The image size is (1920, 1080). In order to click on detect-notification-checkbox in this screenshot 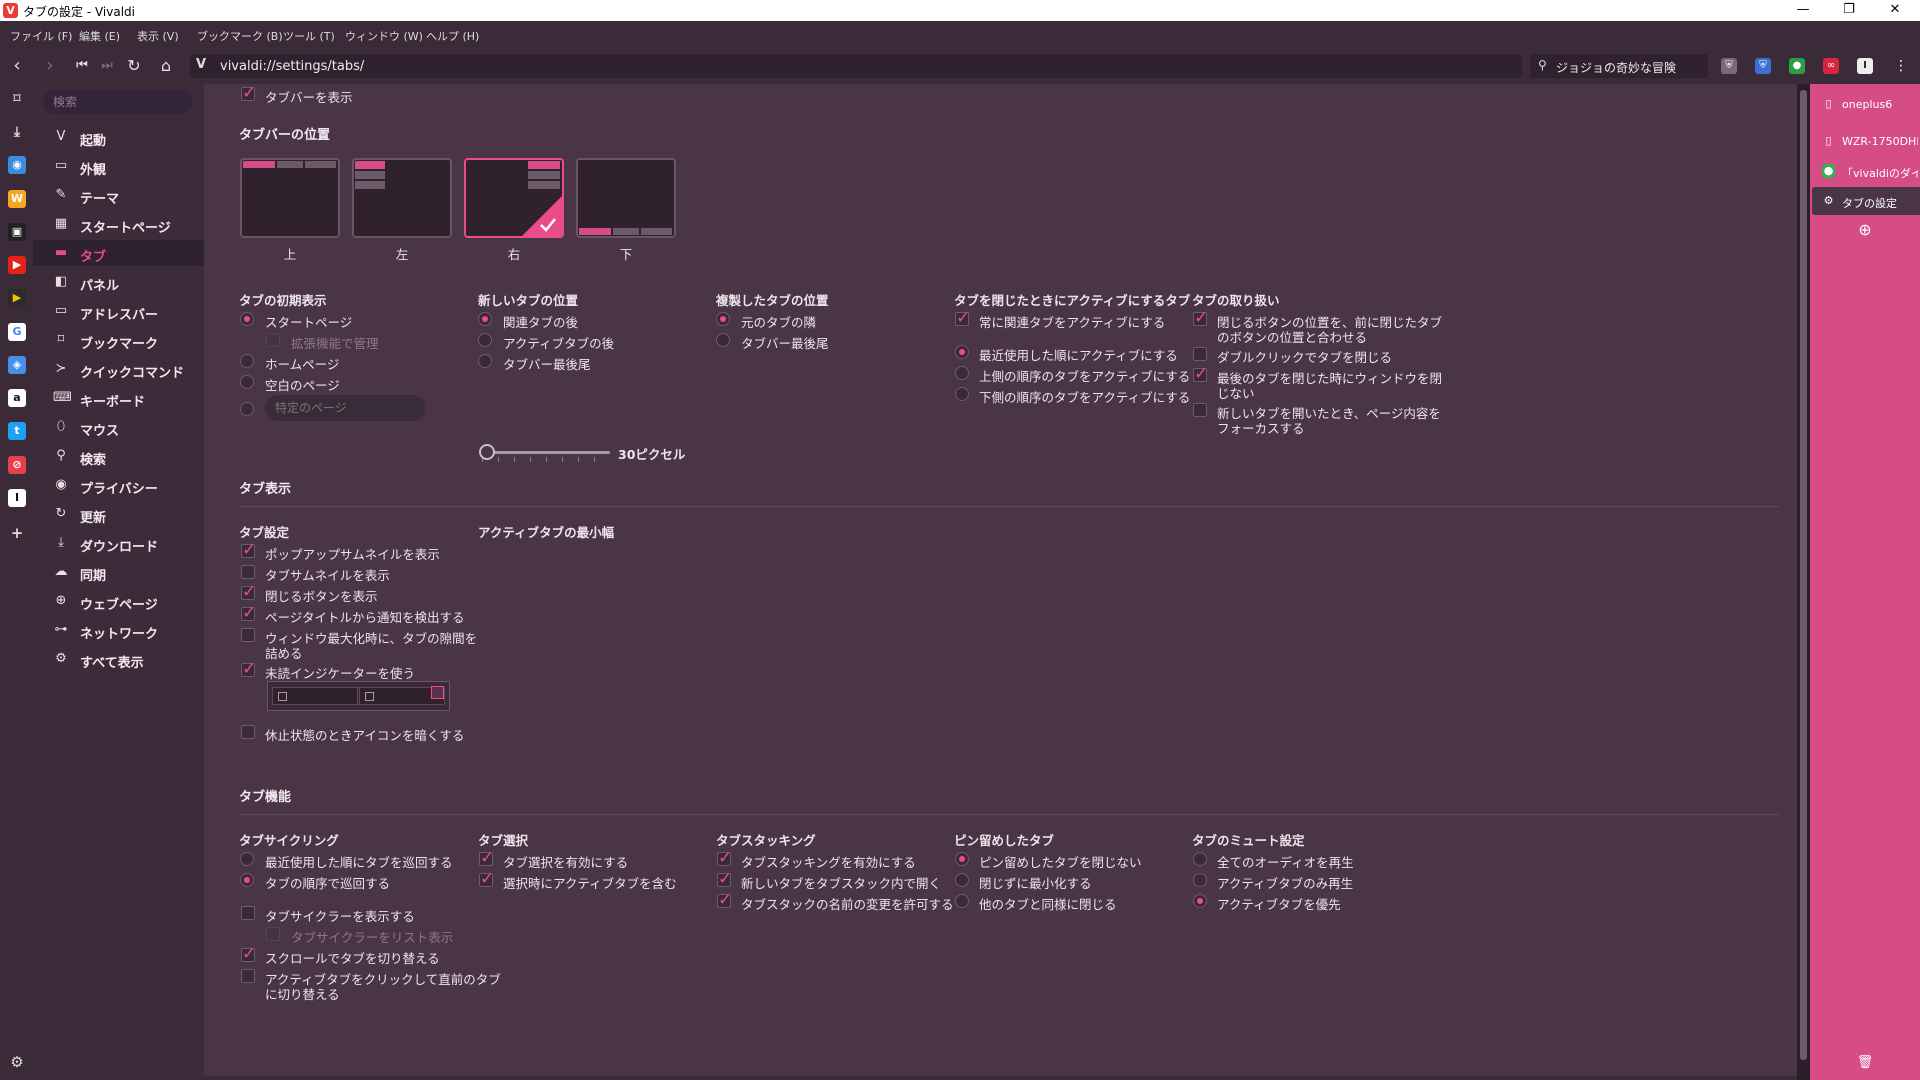, I will do `click(248, 613)`.